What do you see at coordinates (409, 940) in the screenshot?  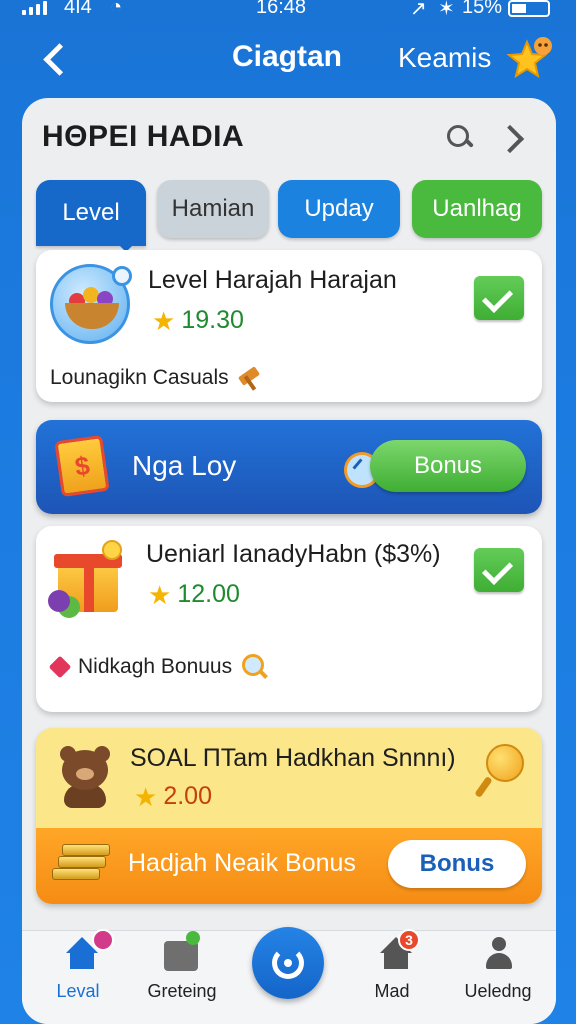 I see `nav-badge: 3` at bounding box center [409, 940].